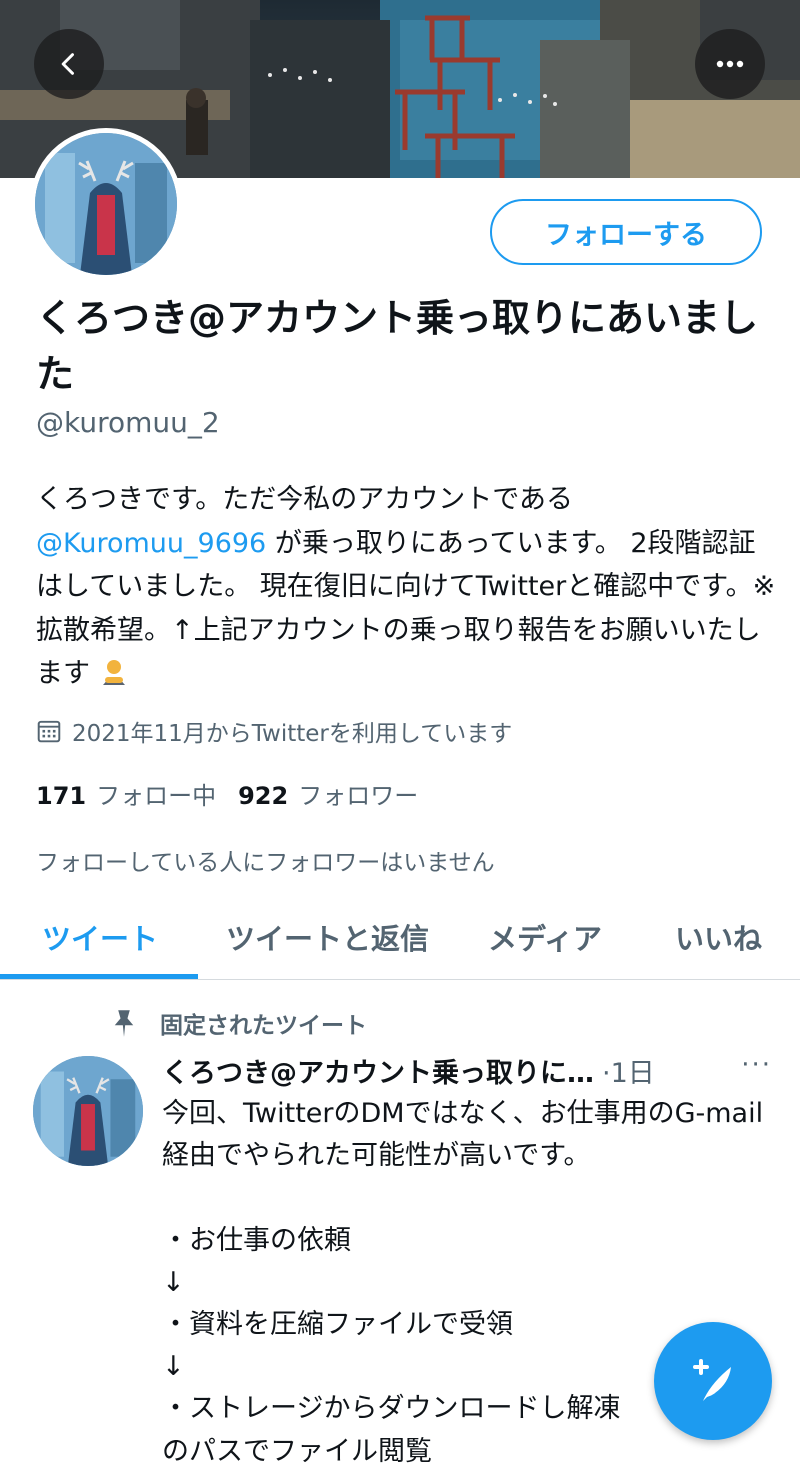 The width and height of the screenshot is (800, 1473). Describe the element at coordinates (545, 937) in the screenshot. I see `tab-media: メディア` at that location.